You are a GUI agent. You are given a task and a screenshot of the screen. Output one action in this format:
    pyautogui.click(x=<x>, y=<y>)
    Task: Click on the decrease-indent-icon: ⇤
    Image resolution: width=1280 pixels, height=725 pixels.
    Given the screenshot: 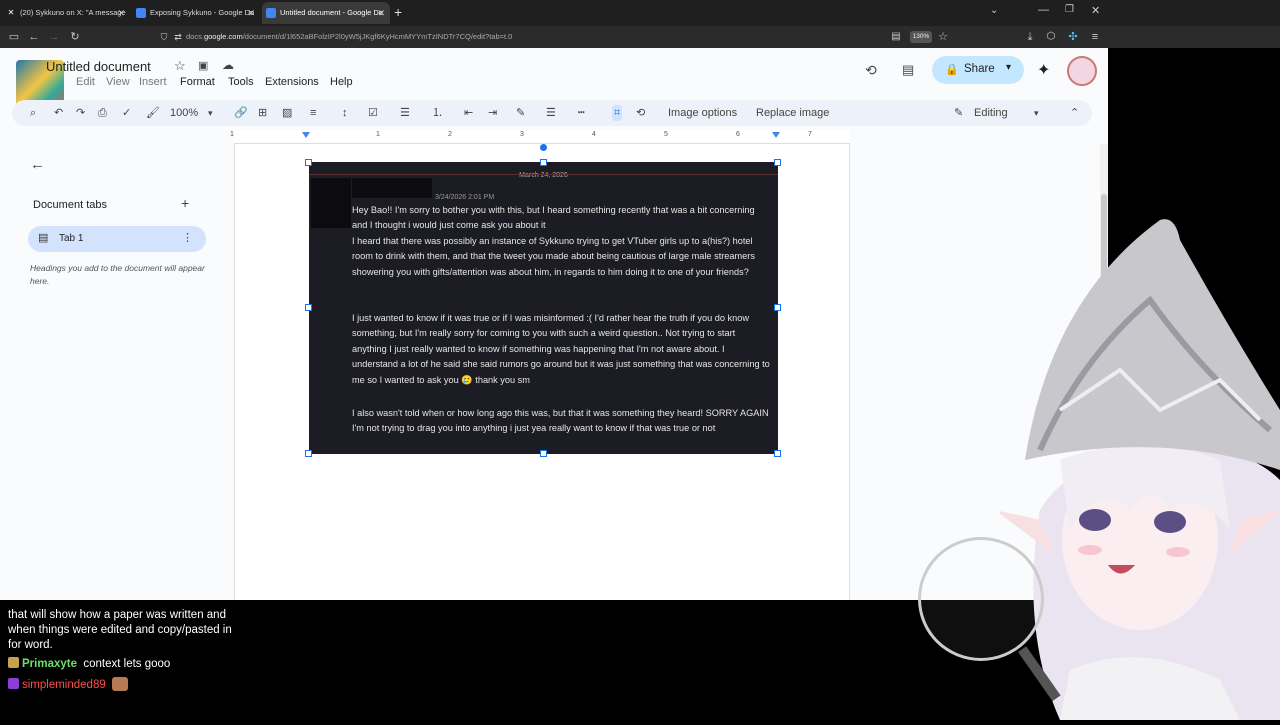 What is the action you would take?
    pyautogui.click(x=468, y=113)
    